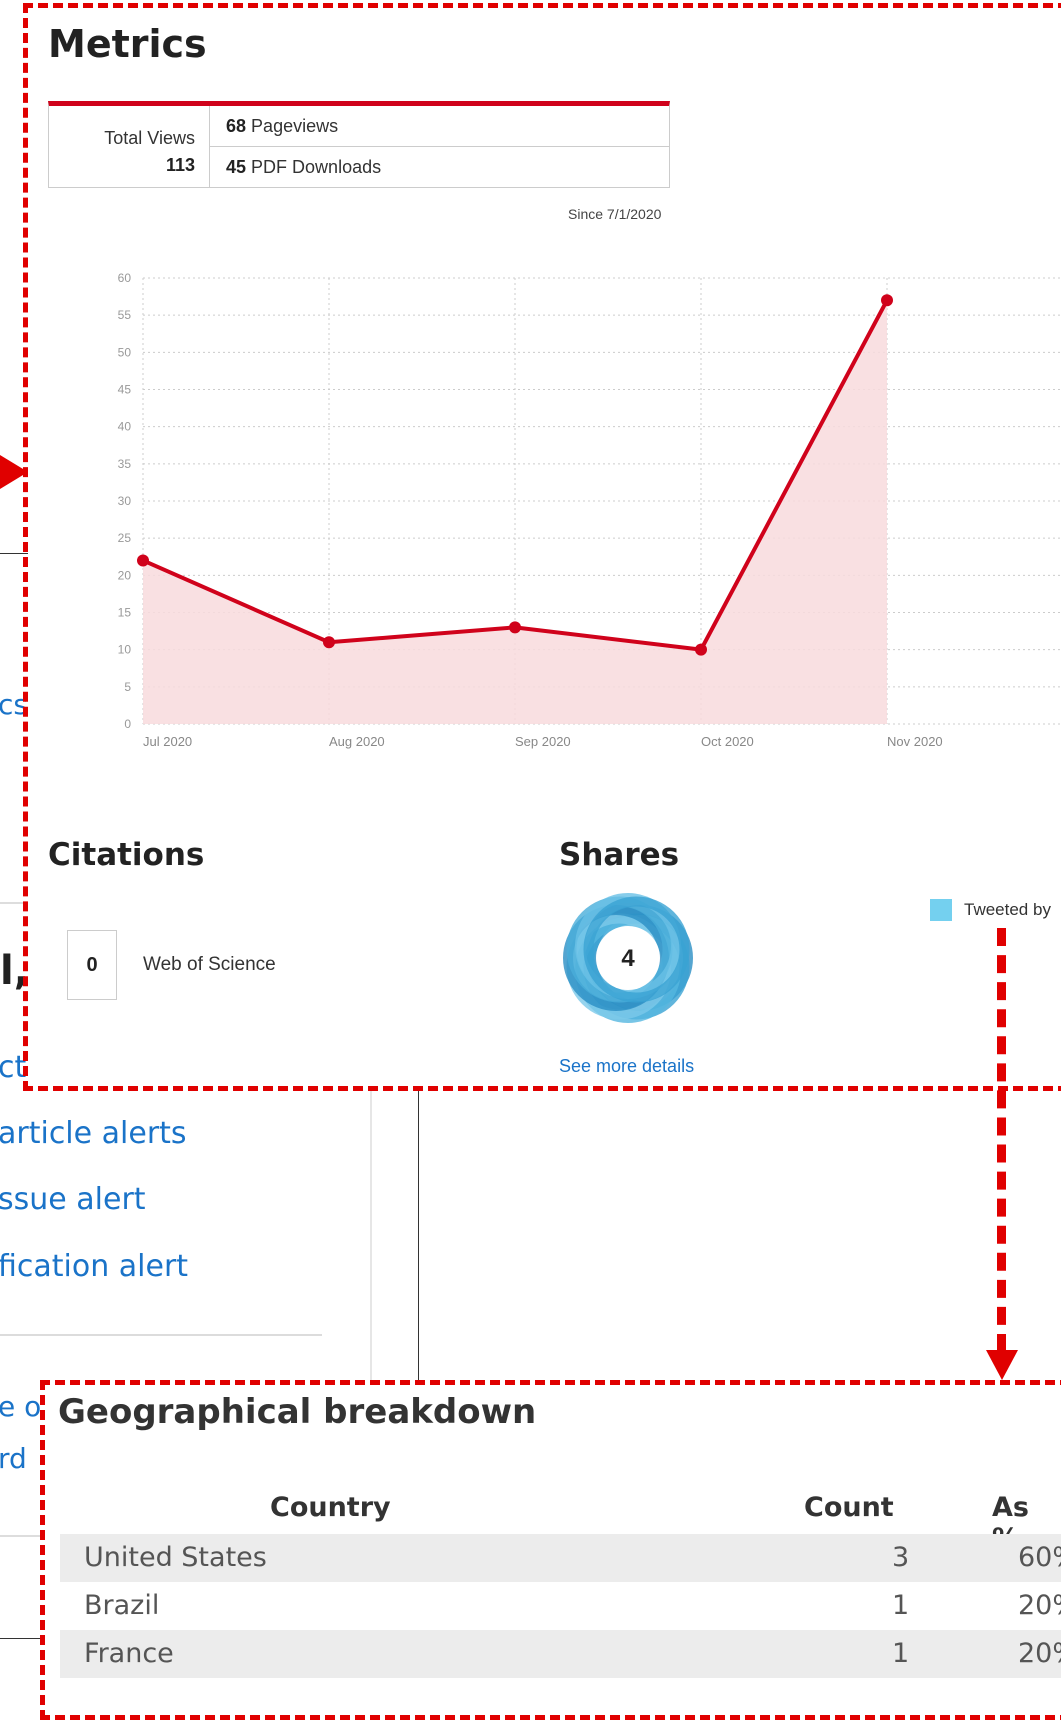  Describe the element at coordinates (94, 1266) in the screenshot. I see `notification-alert-link: fication alert` at that location.